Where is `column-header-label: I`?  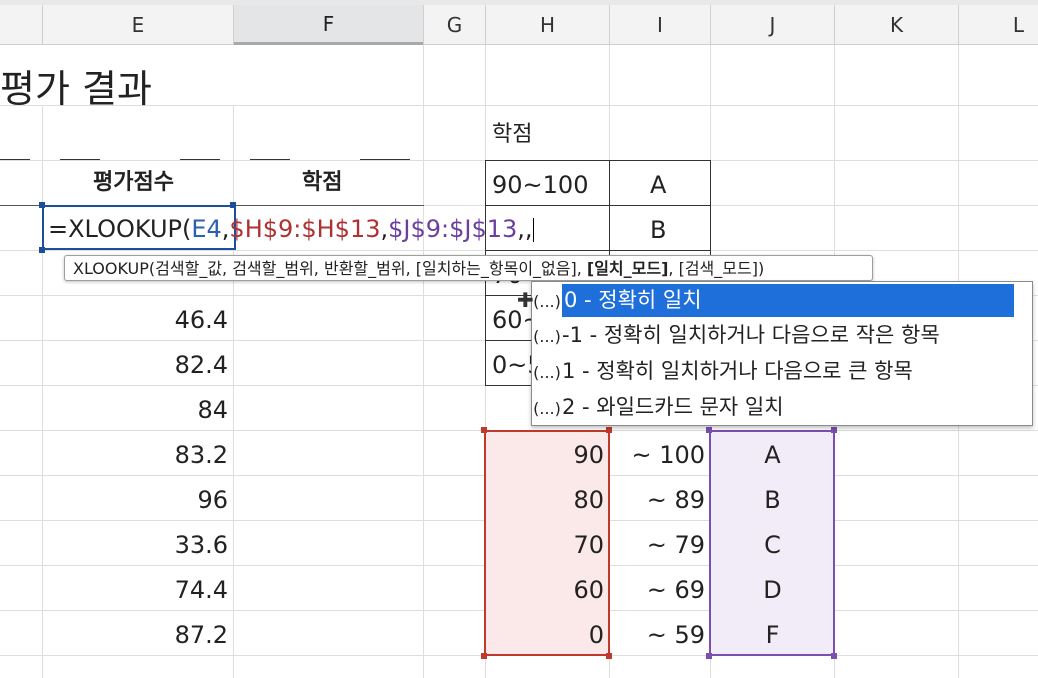 column-header-label: I is located at coordinates (660, 24).